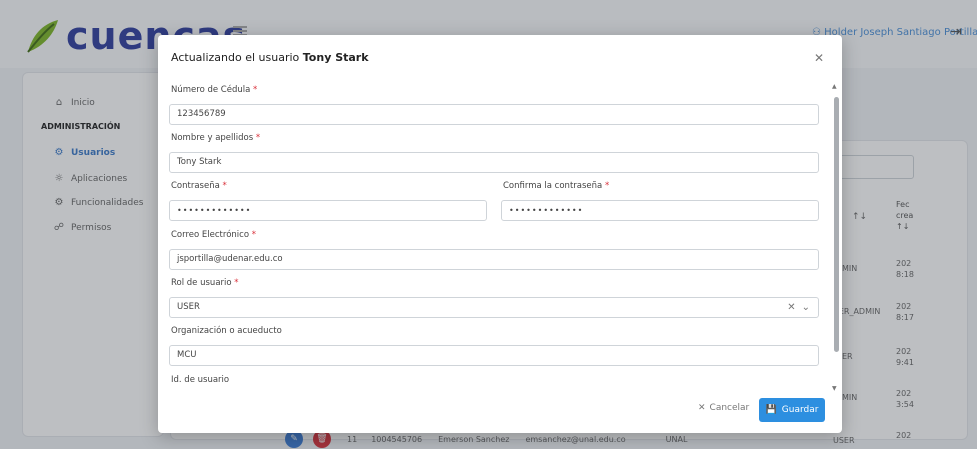 This screenshot has width=977, height=449. What do you see at coordinates (660, 210) in the screenshot?
I see `confirm-password-field: •••••••••••••` at bounding box center [660, 210].